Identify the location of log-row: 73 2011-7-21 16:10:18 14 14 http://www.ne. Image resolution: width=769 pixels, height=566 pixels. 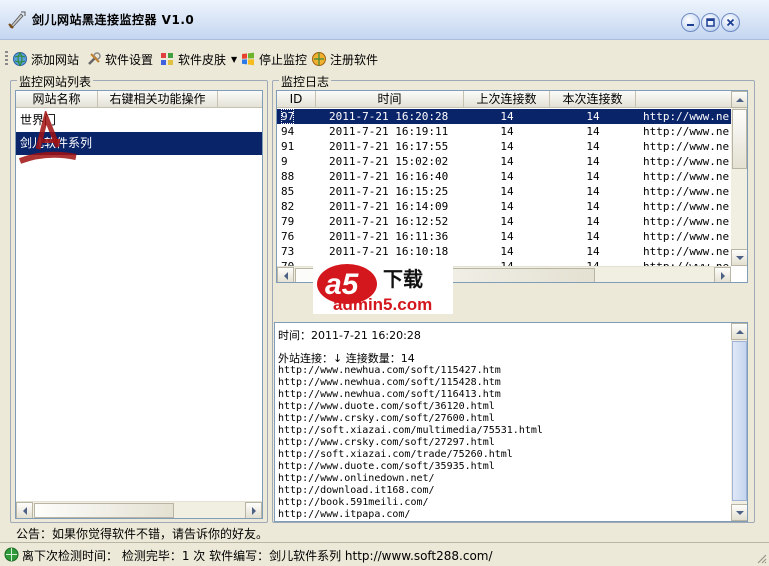
(512, 251).